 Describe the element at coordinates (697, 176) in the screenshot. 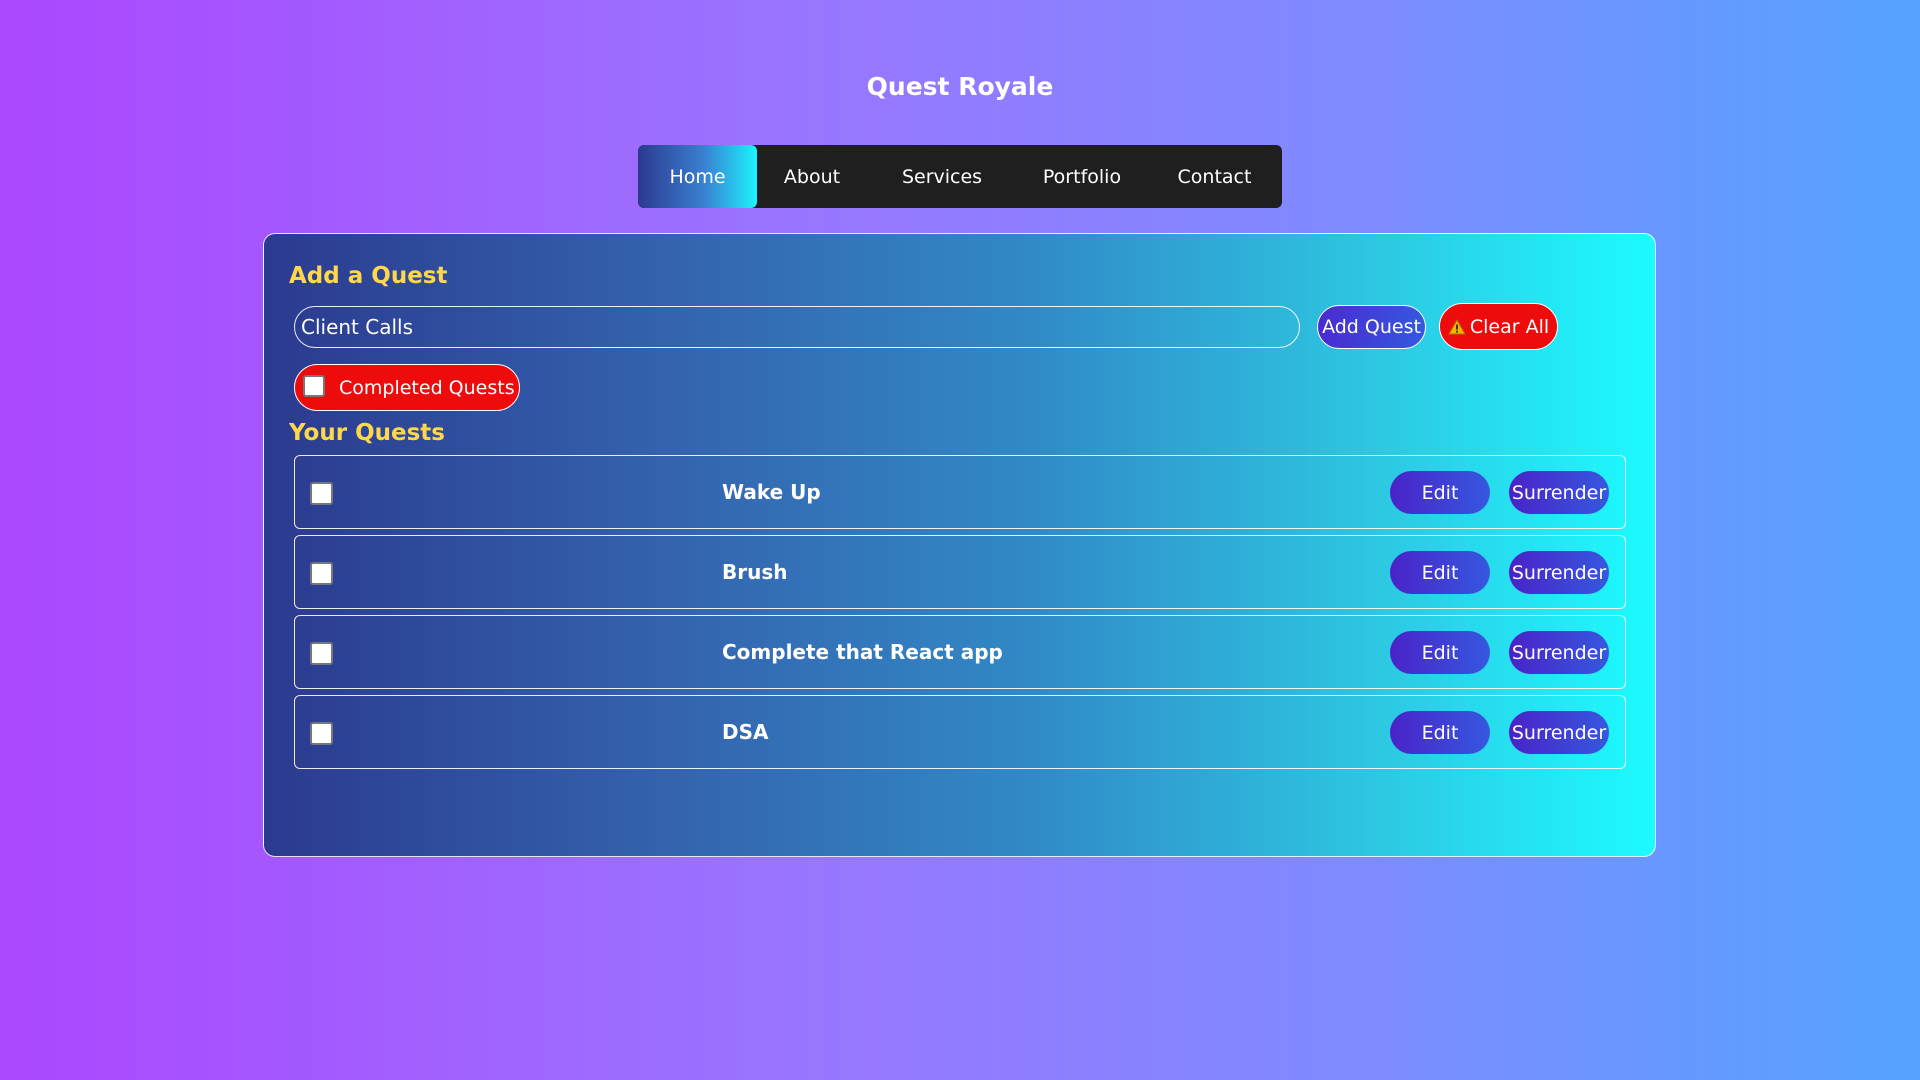

I see `nav-item-home: Home` at that location.